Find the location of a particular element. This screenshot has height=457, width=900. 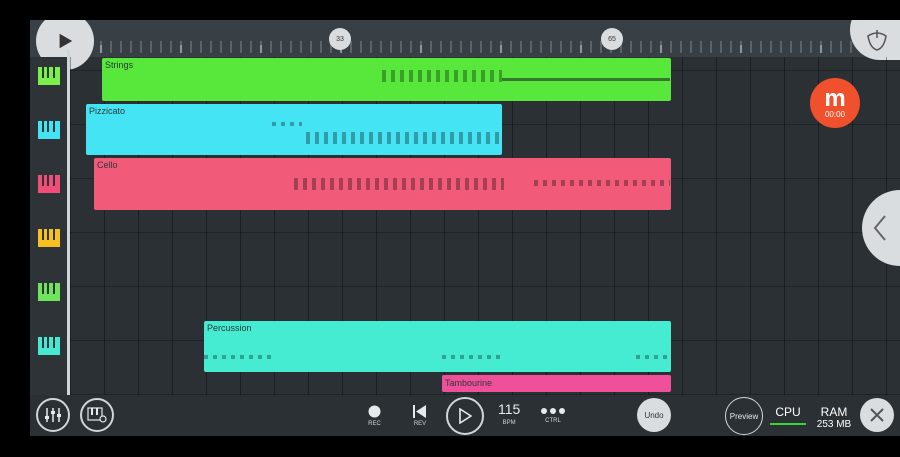

clip-tambourine: Tambourine is located at coordinates (556, 383).